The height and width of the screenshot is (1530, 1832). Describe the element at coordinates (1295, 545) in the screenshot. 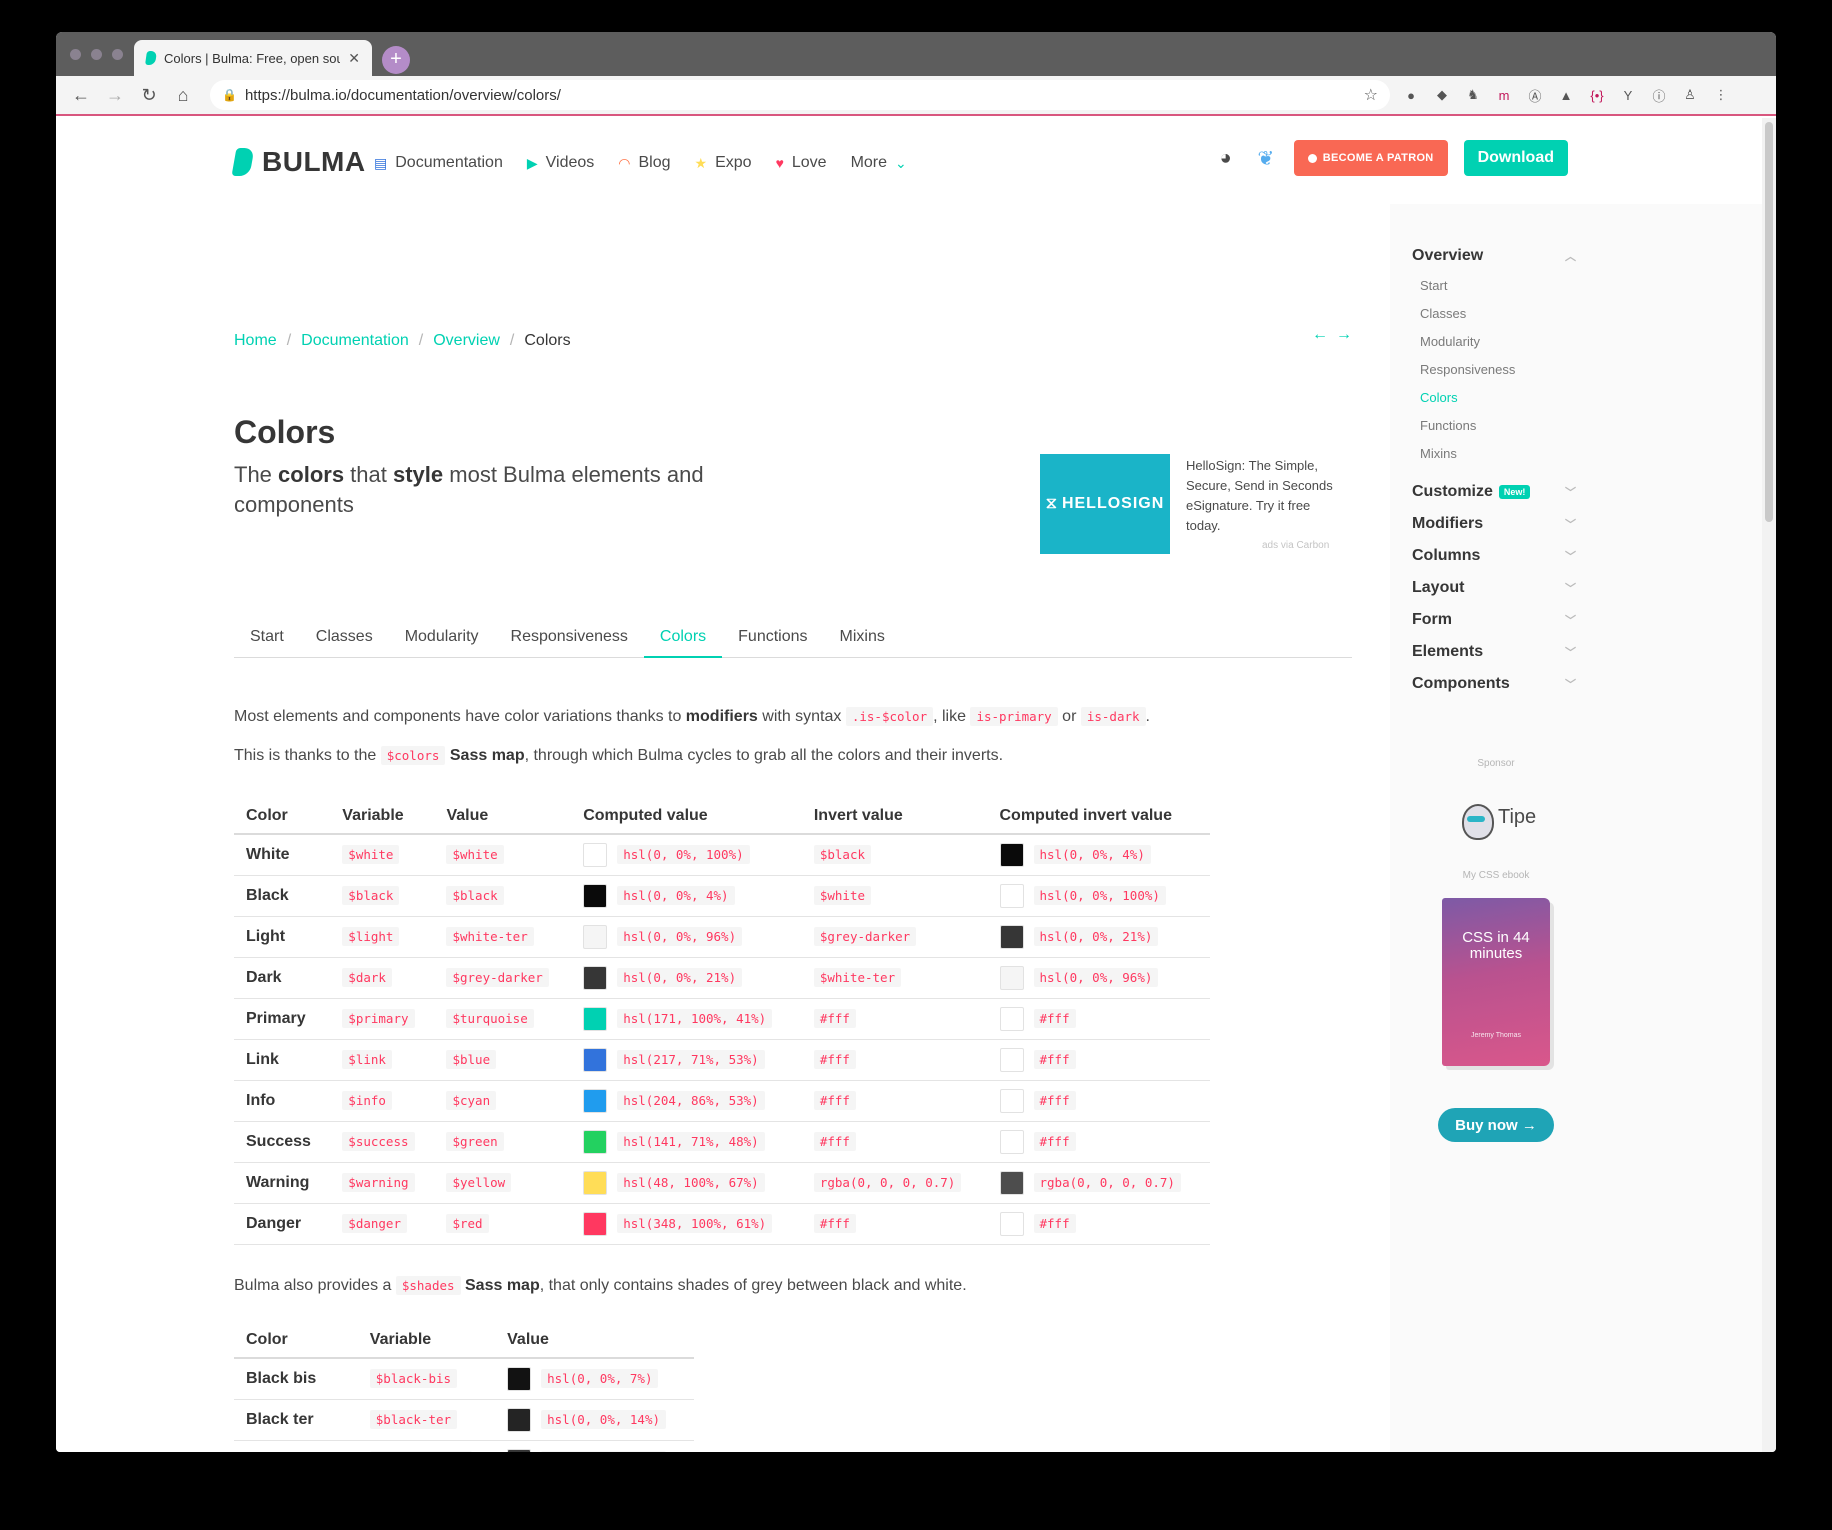

I see `ad-via: ads via Carbon` at that location.